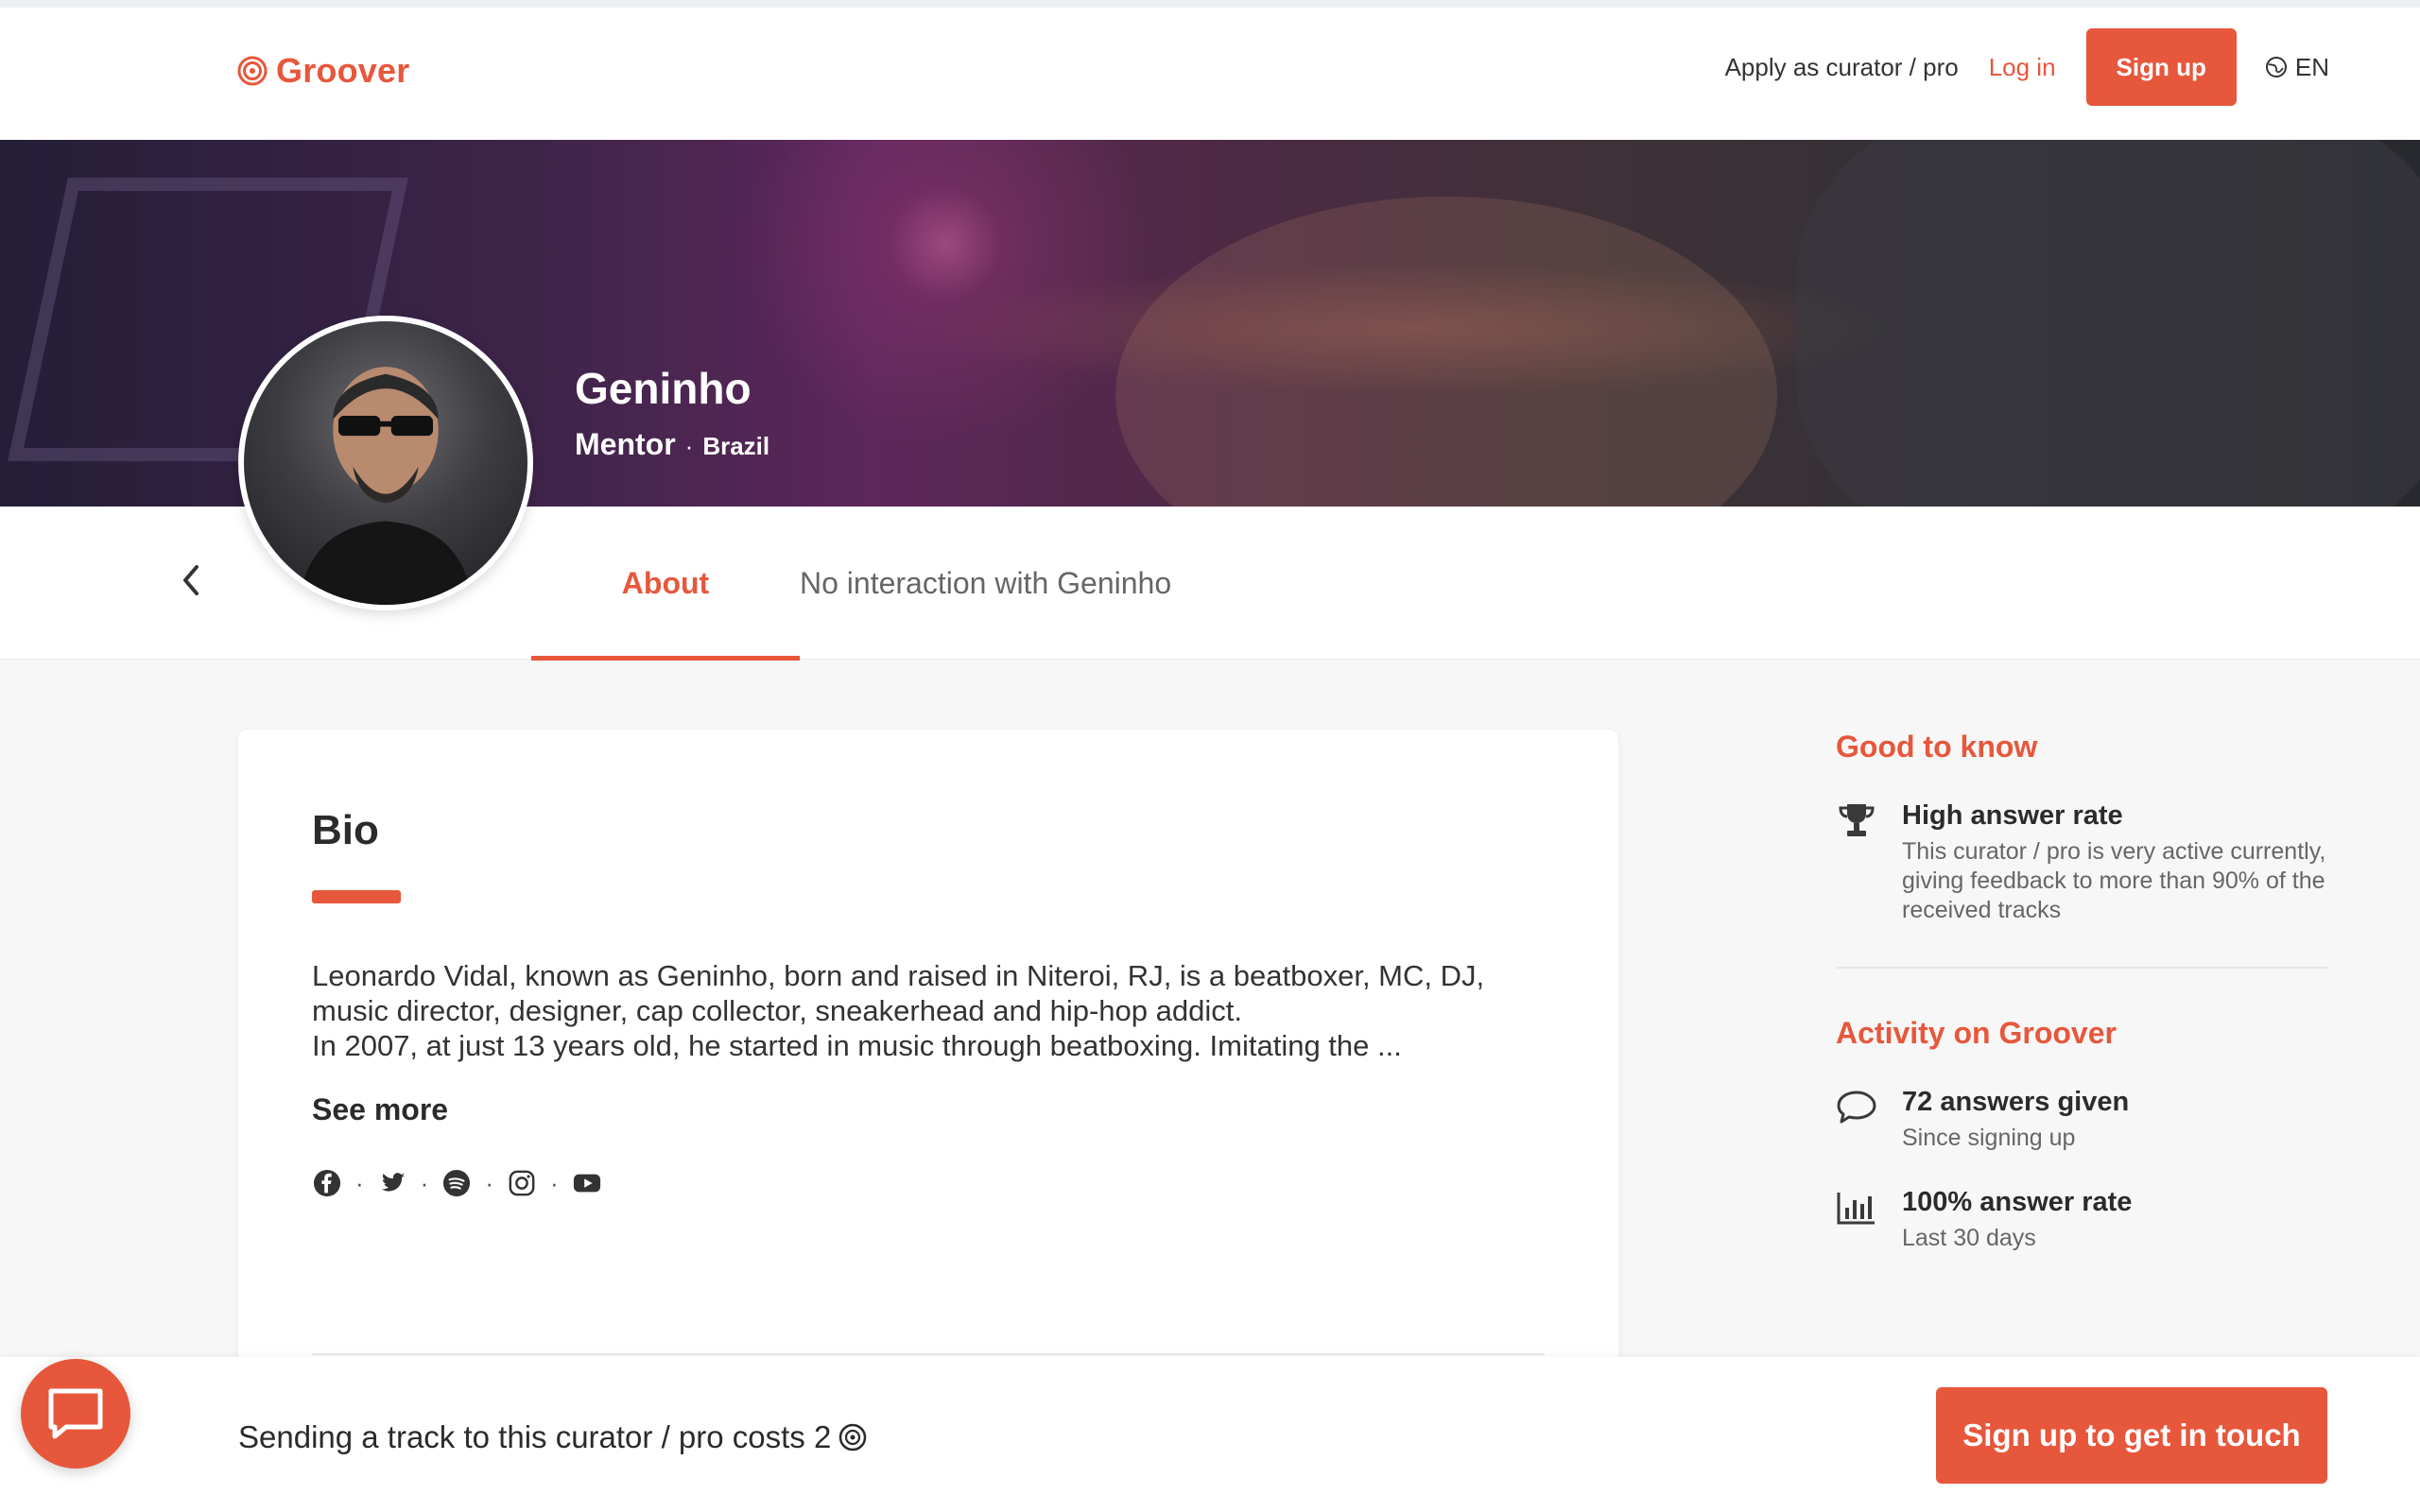 The width and height of the screenshot is (2420, 1512). I want to click on bio-title: Bio, so click(345, 830).